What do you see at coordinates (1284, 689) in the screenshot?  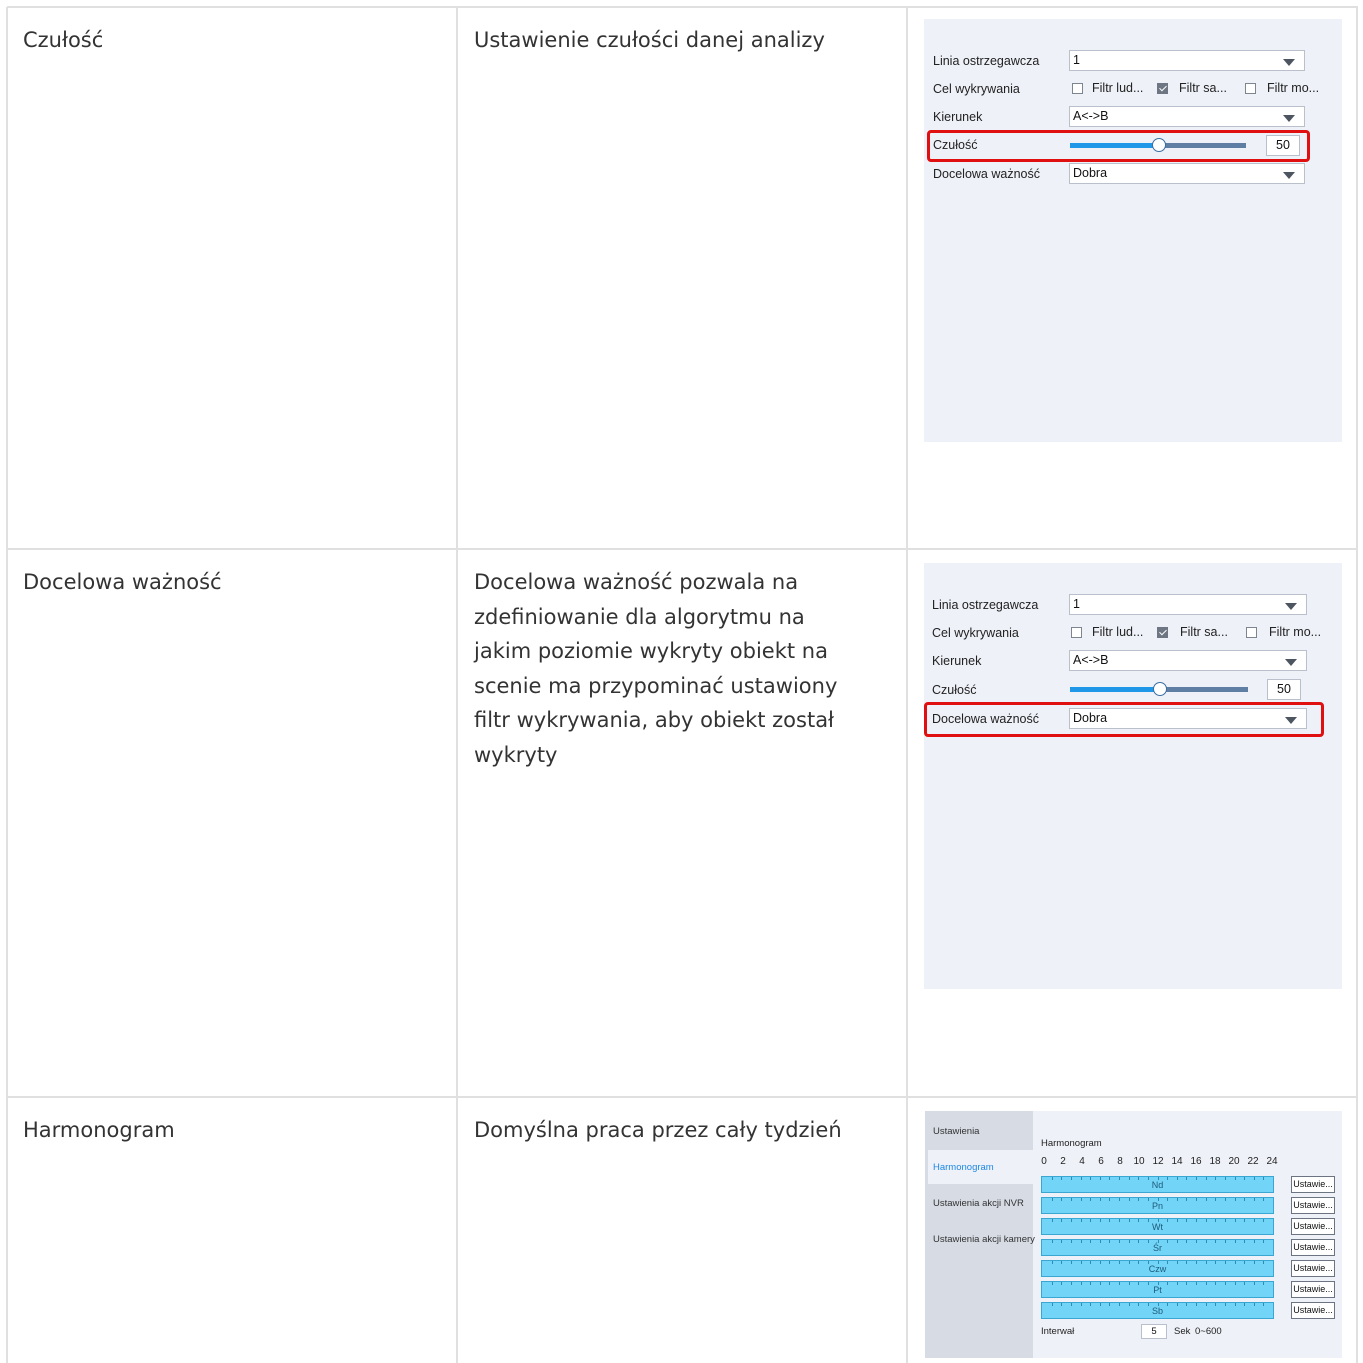 I see `czulosc-value-field: 50` at bounding box center [1284, 689].